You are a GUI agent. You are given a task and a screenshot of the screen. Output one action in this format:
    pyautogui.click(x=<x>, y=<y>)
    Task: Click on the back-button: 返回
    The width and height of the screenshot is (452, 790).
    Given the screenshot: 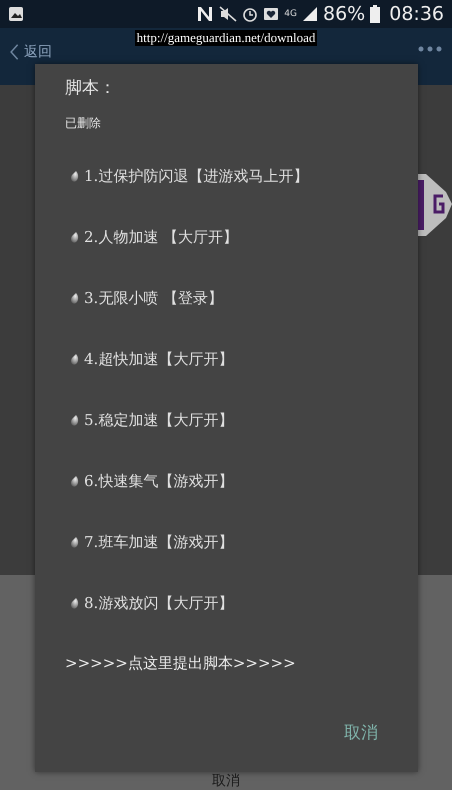 What is the action you would take?
    pyautogui.click(x=30, y=52)
    